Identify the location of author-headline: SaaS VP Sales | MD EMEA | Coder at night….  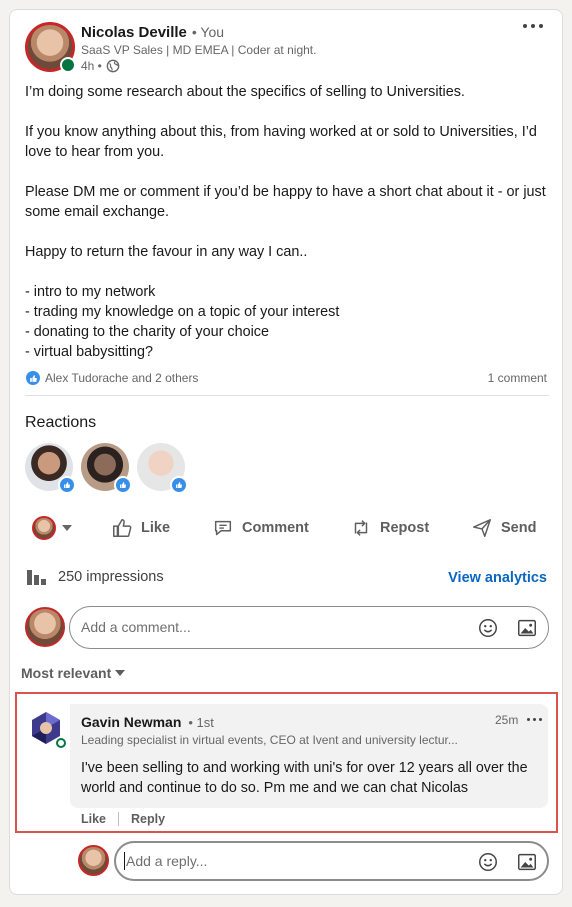
(199, 50).